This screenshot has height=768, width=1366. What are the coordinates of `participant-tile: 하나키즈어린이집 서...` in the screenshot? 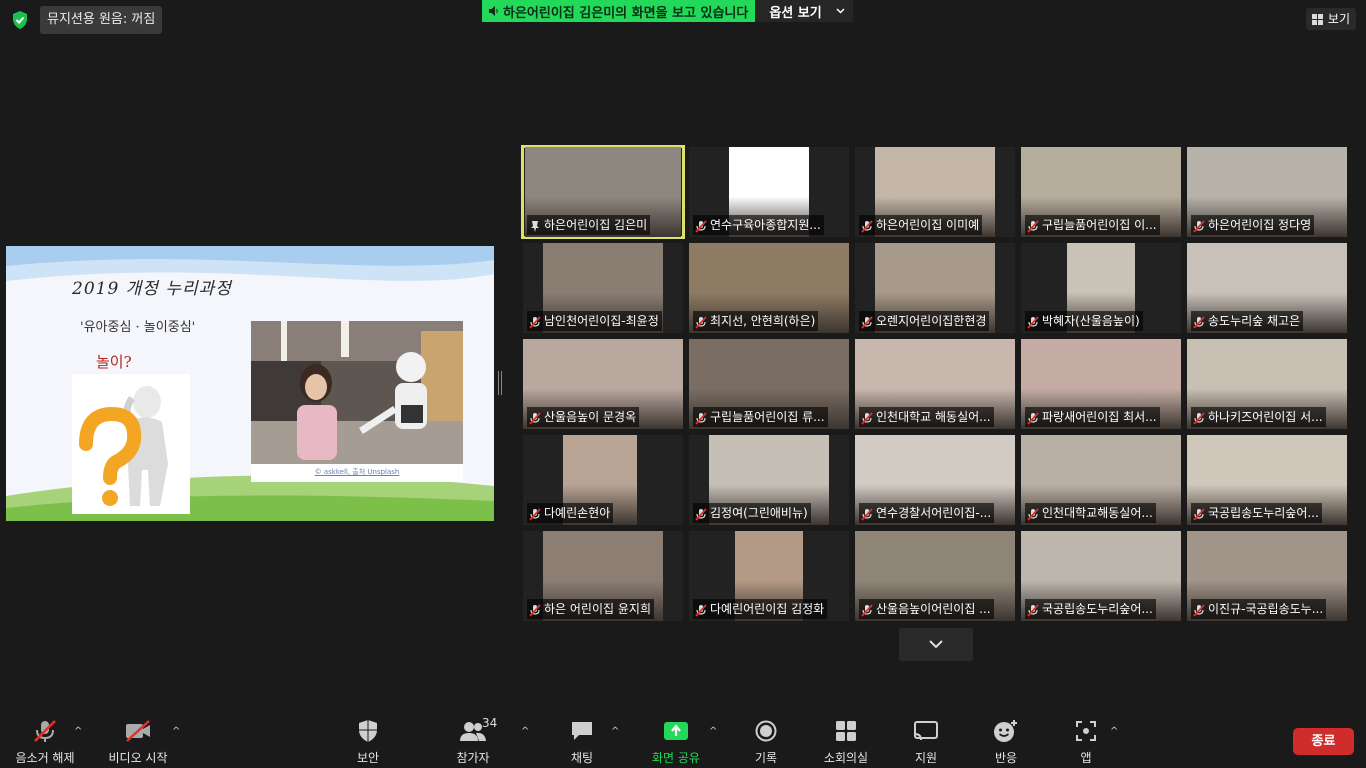 It's located at (1267, 384).